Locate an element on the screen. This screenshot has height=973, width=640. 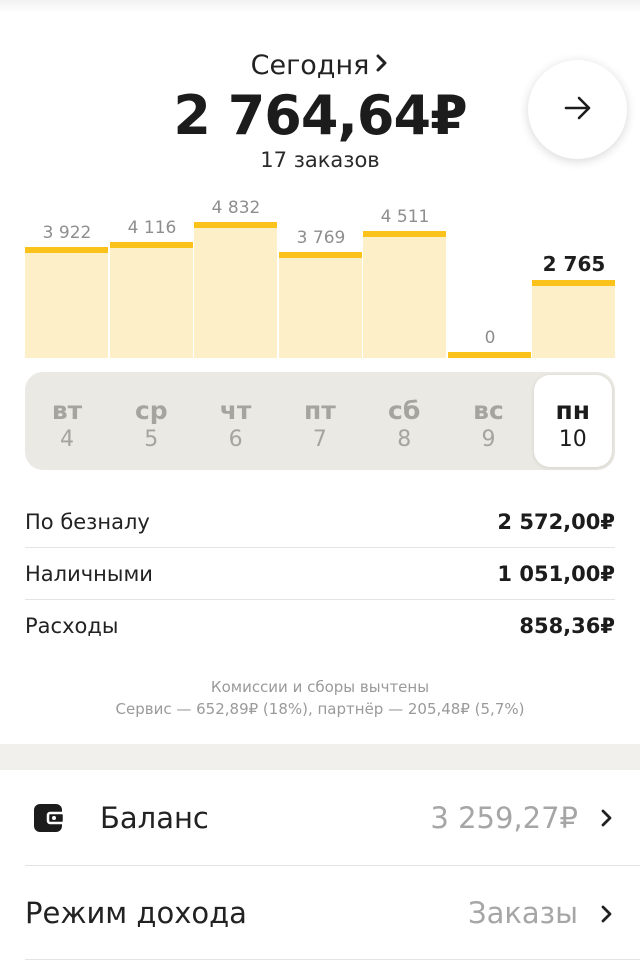
day-tab: пт 7 is located at coordinates (320, 421).